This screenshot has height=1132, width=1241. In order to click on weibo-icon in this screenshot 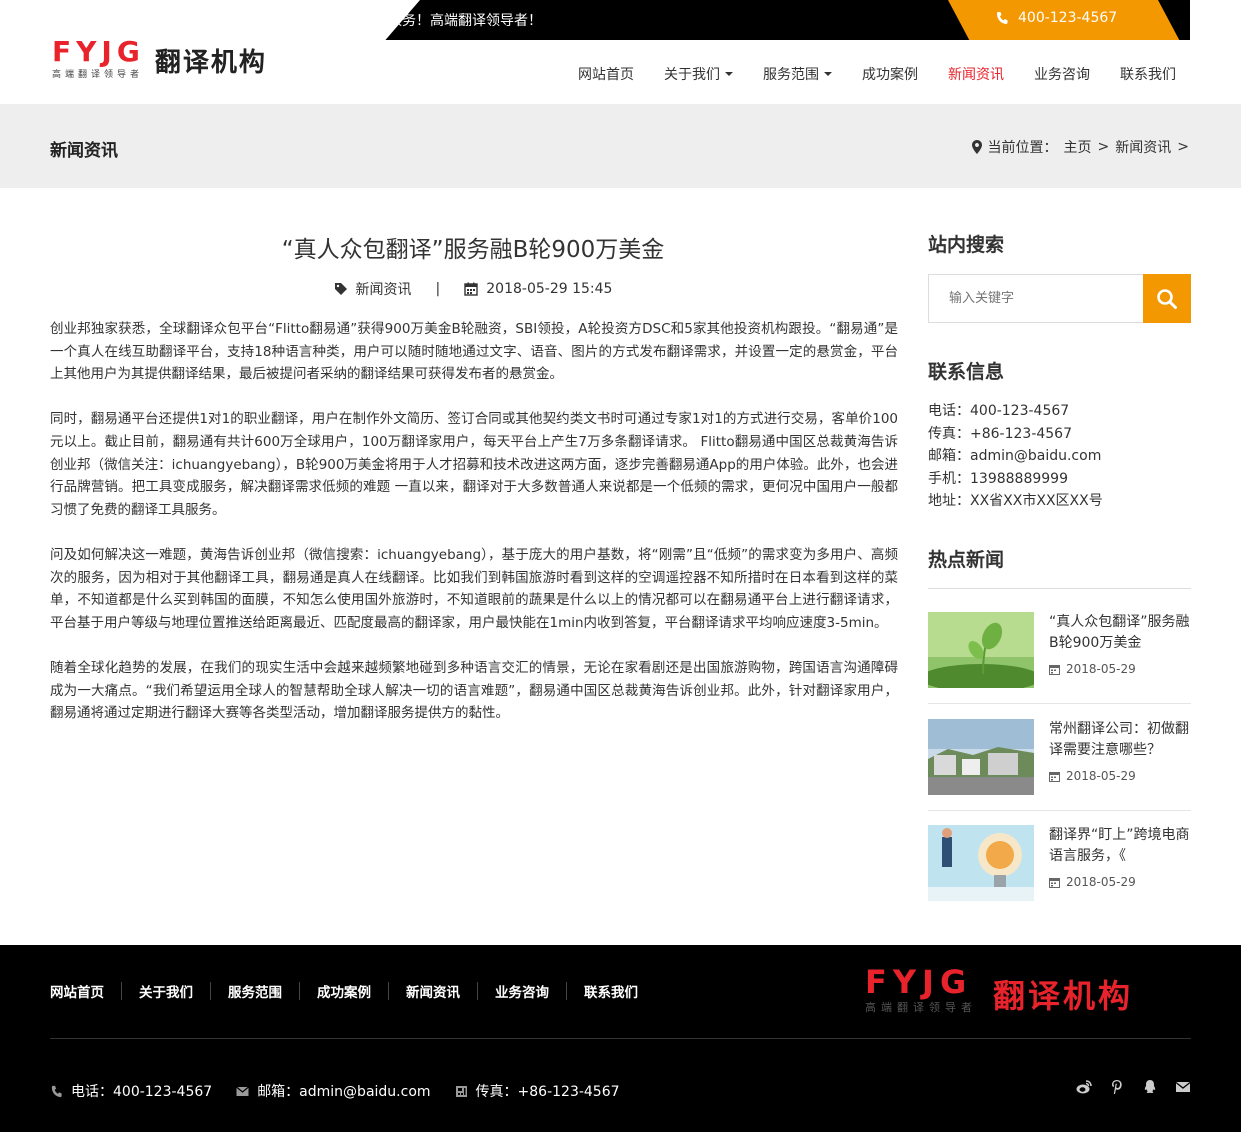, I will do `click(1084, 1087)`.